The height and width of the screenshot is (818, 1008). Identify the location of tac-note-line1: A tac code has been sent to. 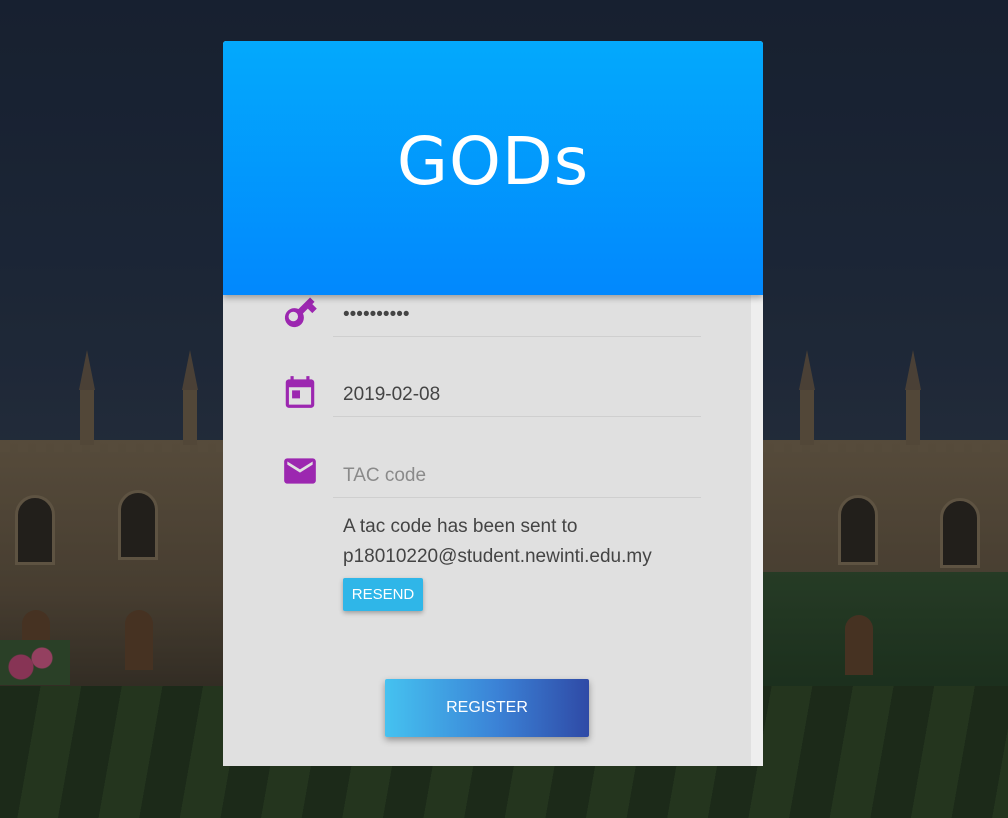
(460, 526).